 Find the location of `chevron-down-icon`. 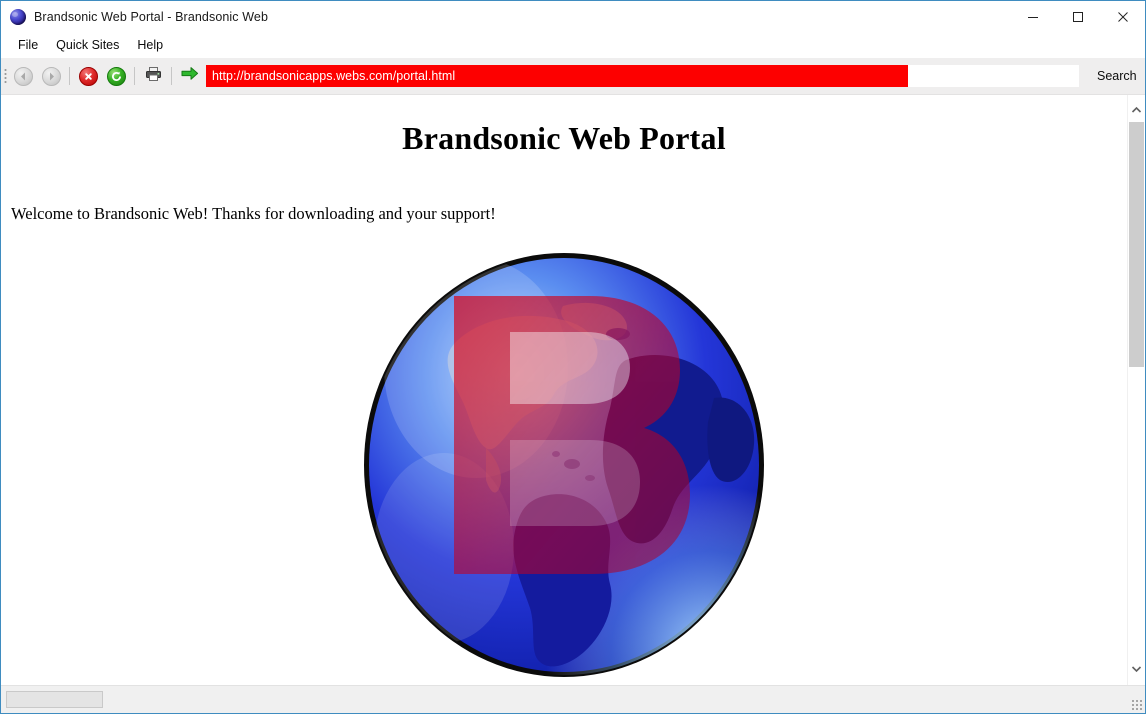

chevron-down-icon is located at coordinates (1136, 669).